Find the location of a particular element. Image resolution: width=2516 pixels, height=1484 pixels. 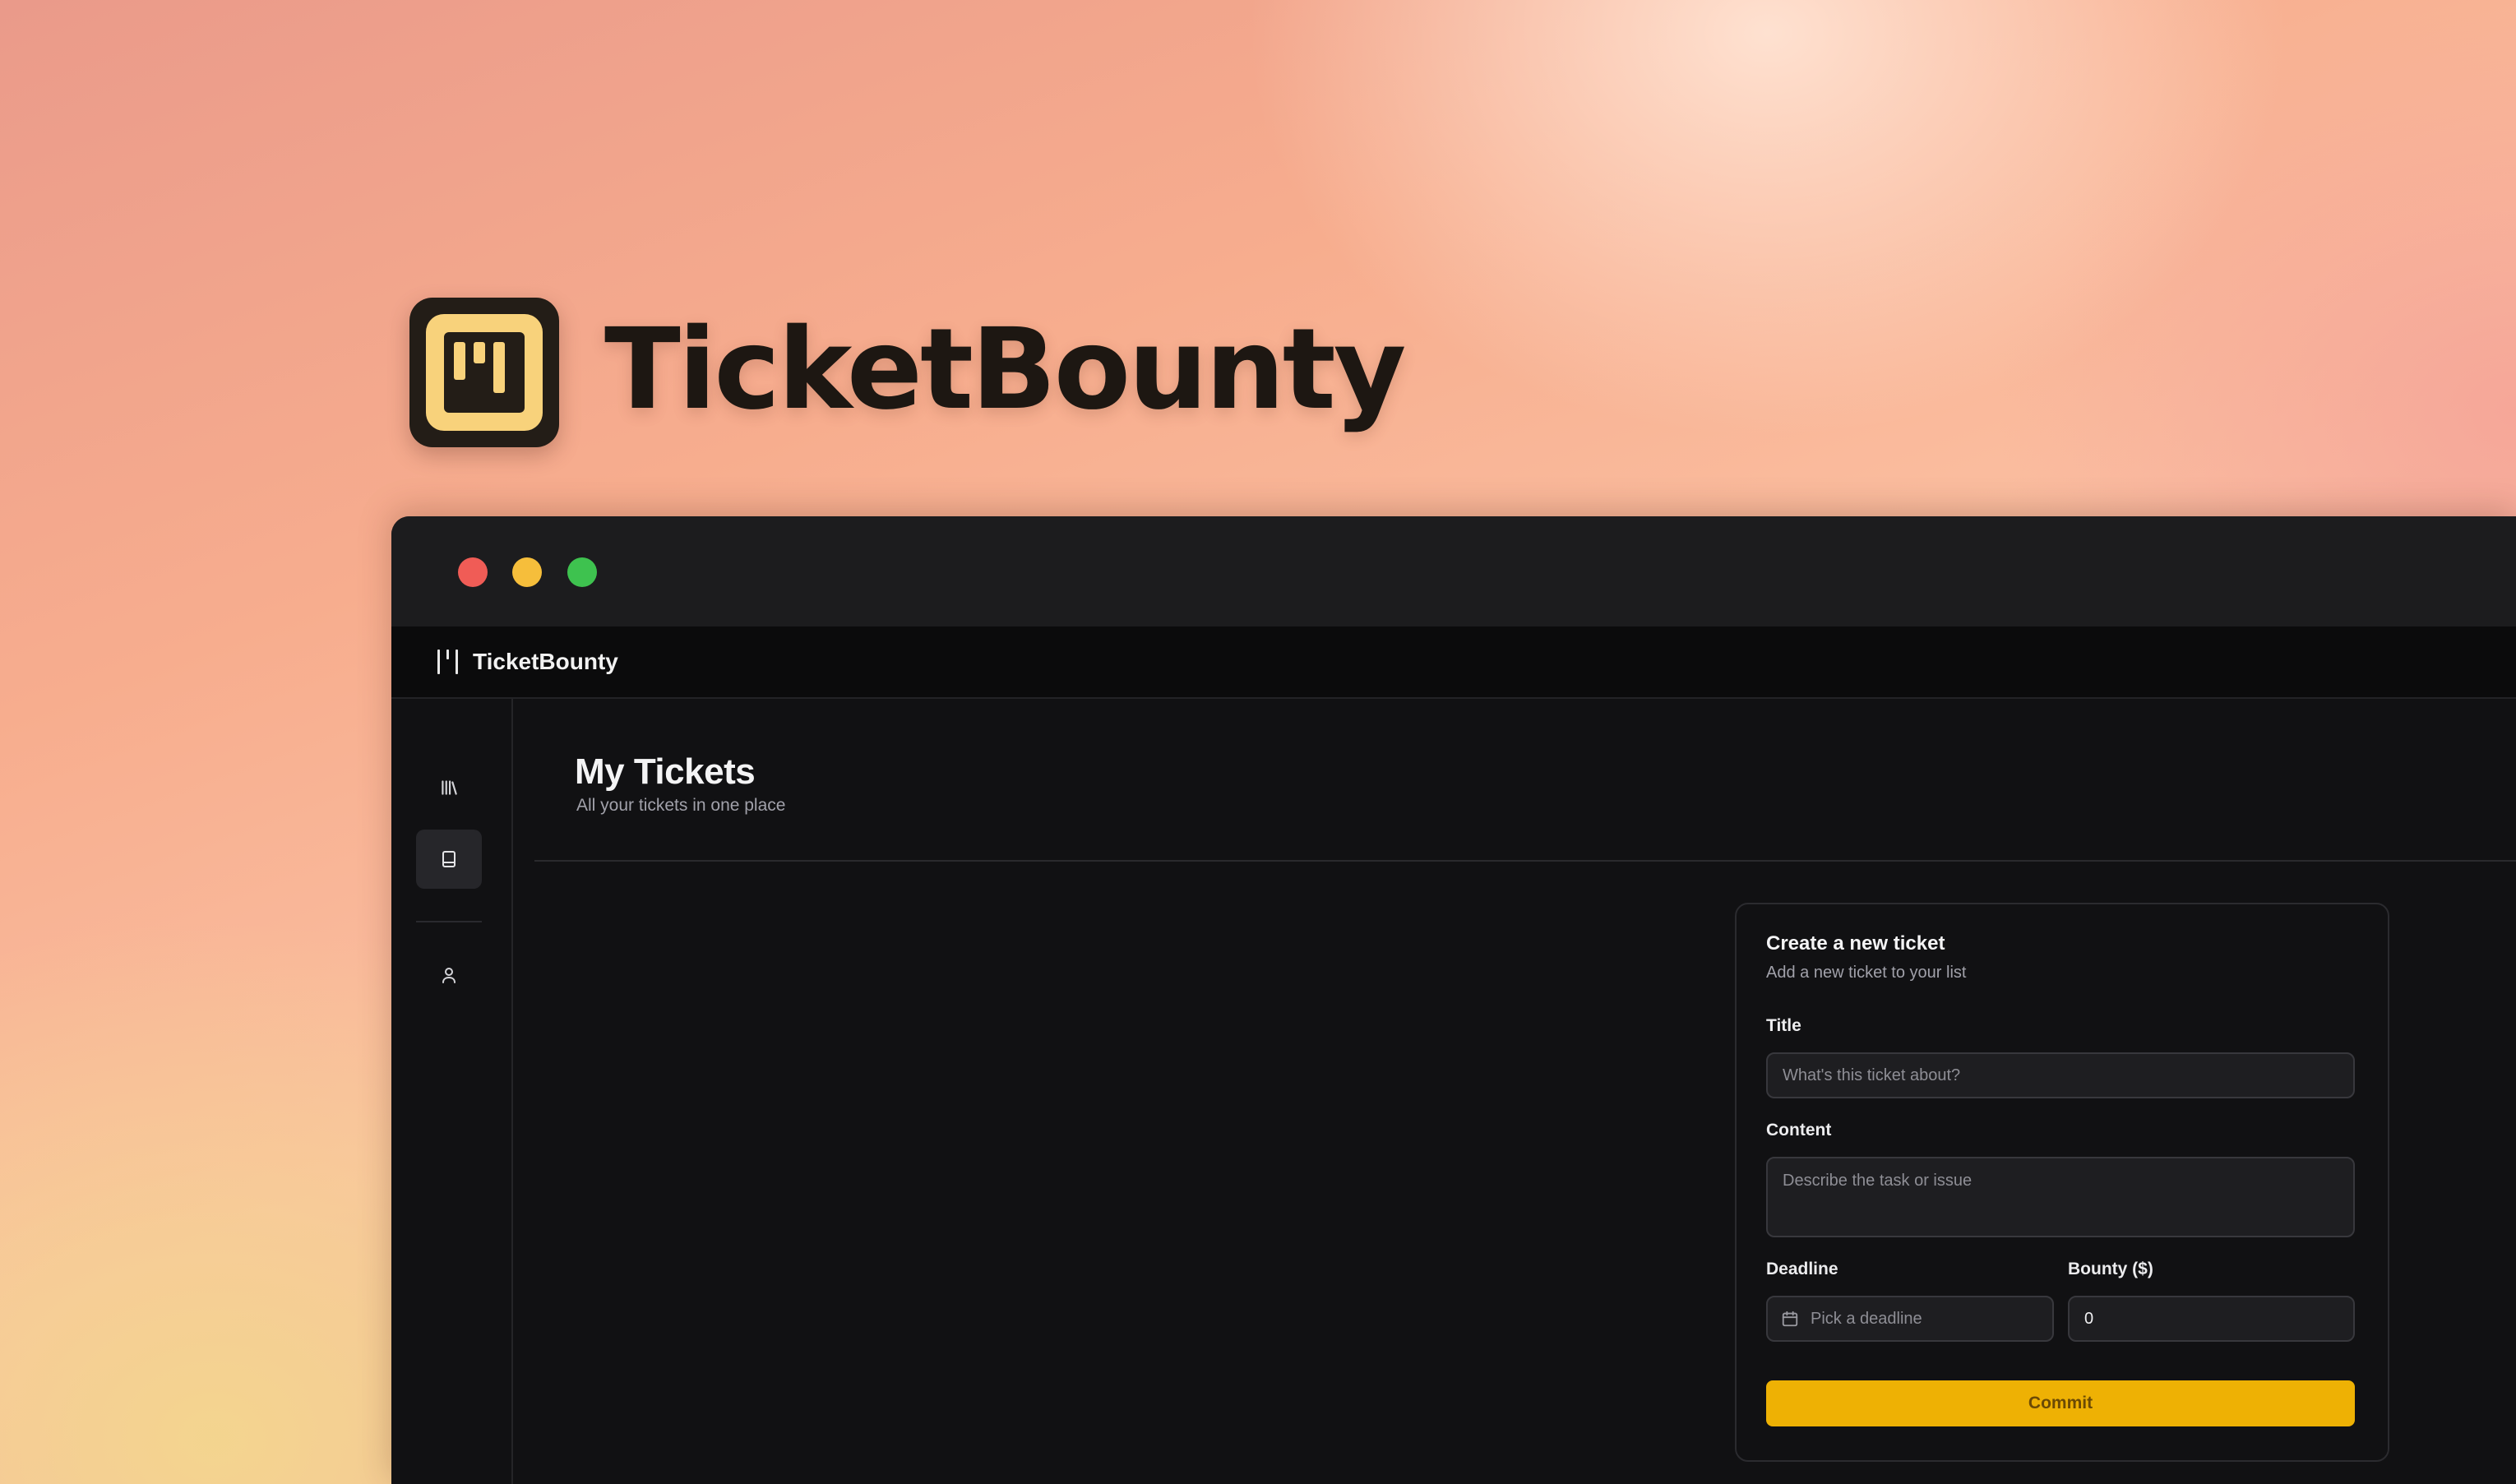

header-divider is located at coordinates (1525, 861).